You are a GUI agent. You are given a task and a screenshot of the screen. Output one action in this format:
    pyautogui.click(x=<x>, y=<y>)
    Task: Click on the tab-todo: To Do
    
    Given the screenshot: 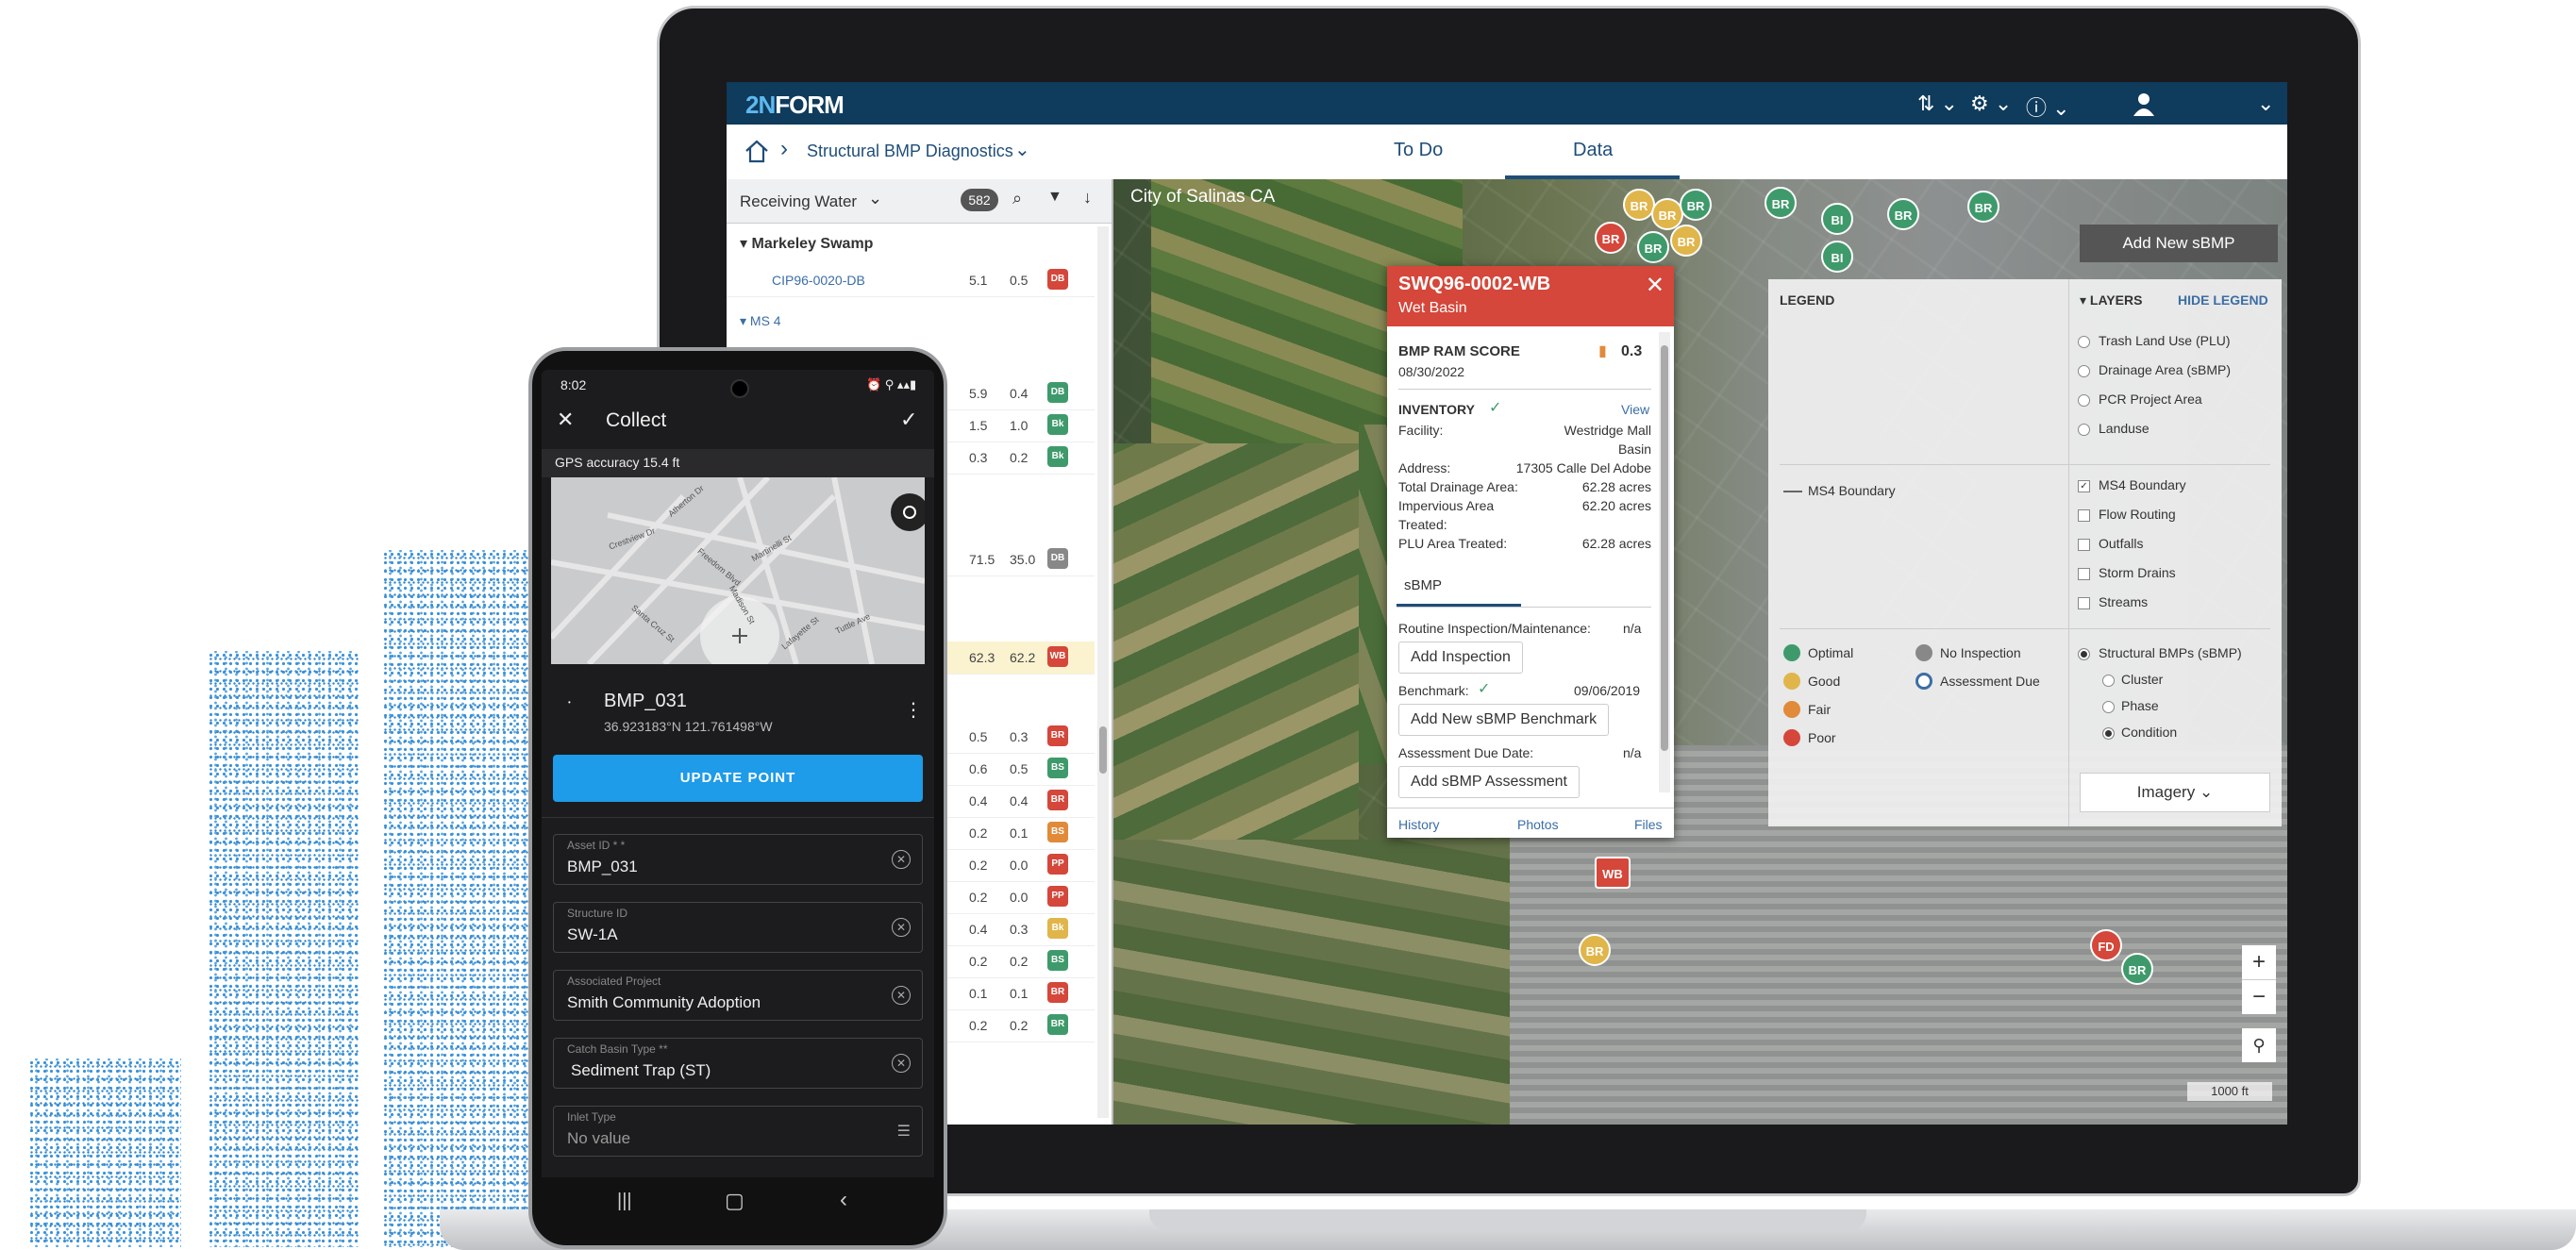 What is the action you would take?
    pyautogui.click(x=1418, y=150)
    